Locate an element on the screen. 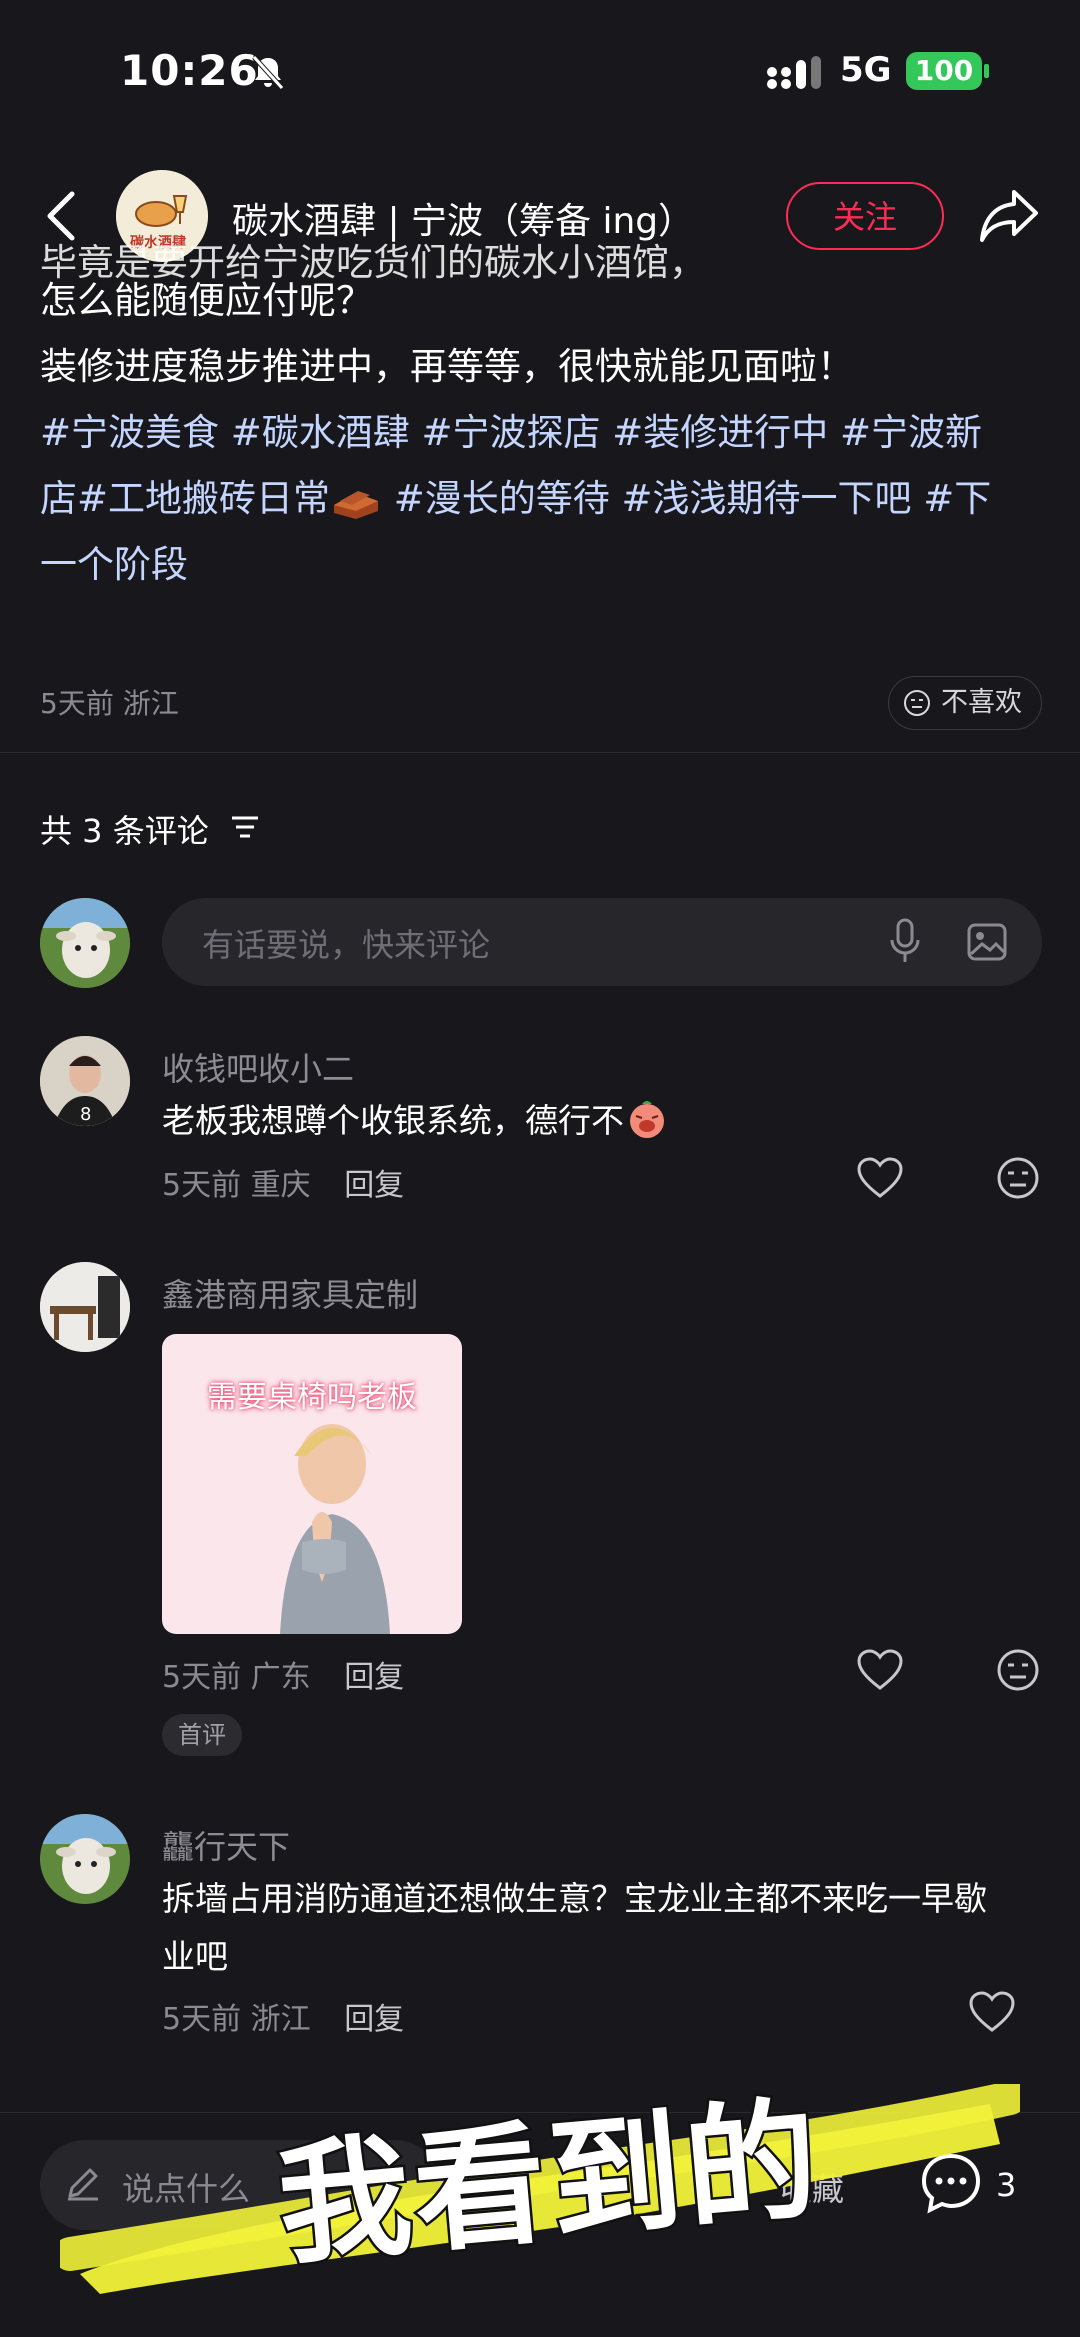 This screenshot has height=2337, width=1080. comment-text: 老板我想蹲个收银系统，德行不 is located at coordinates (415, 1121).